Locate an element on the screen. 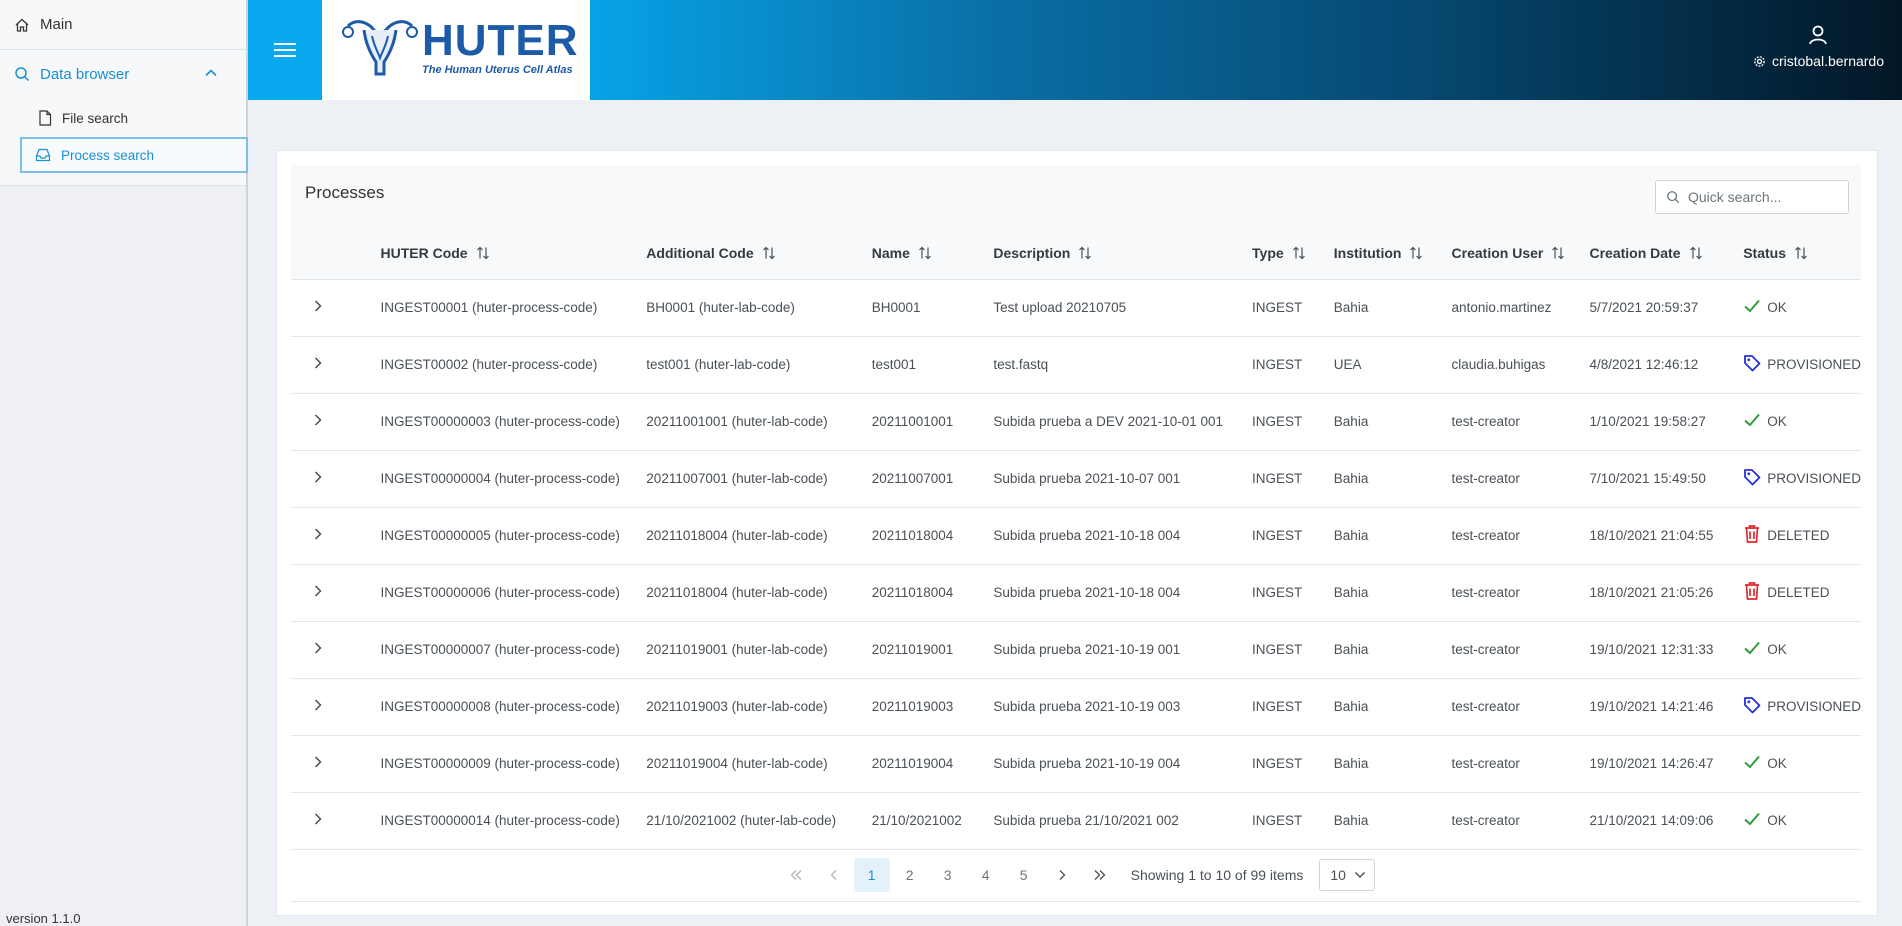  cell-huter-code: INGEST00001 (huter-process-code) is located at coordinates (513, 308).